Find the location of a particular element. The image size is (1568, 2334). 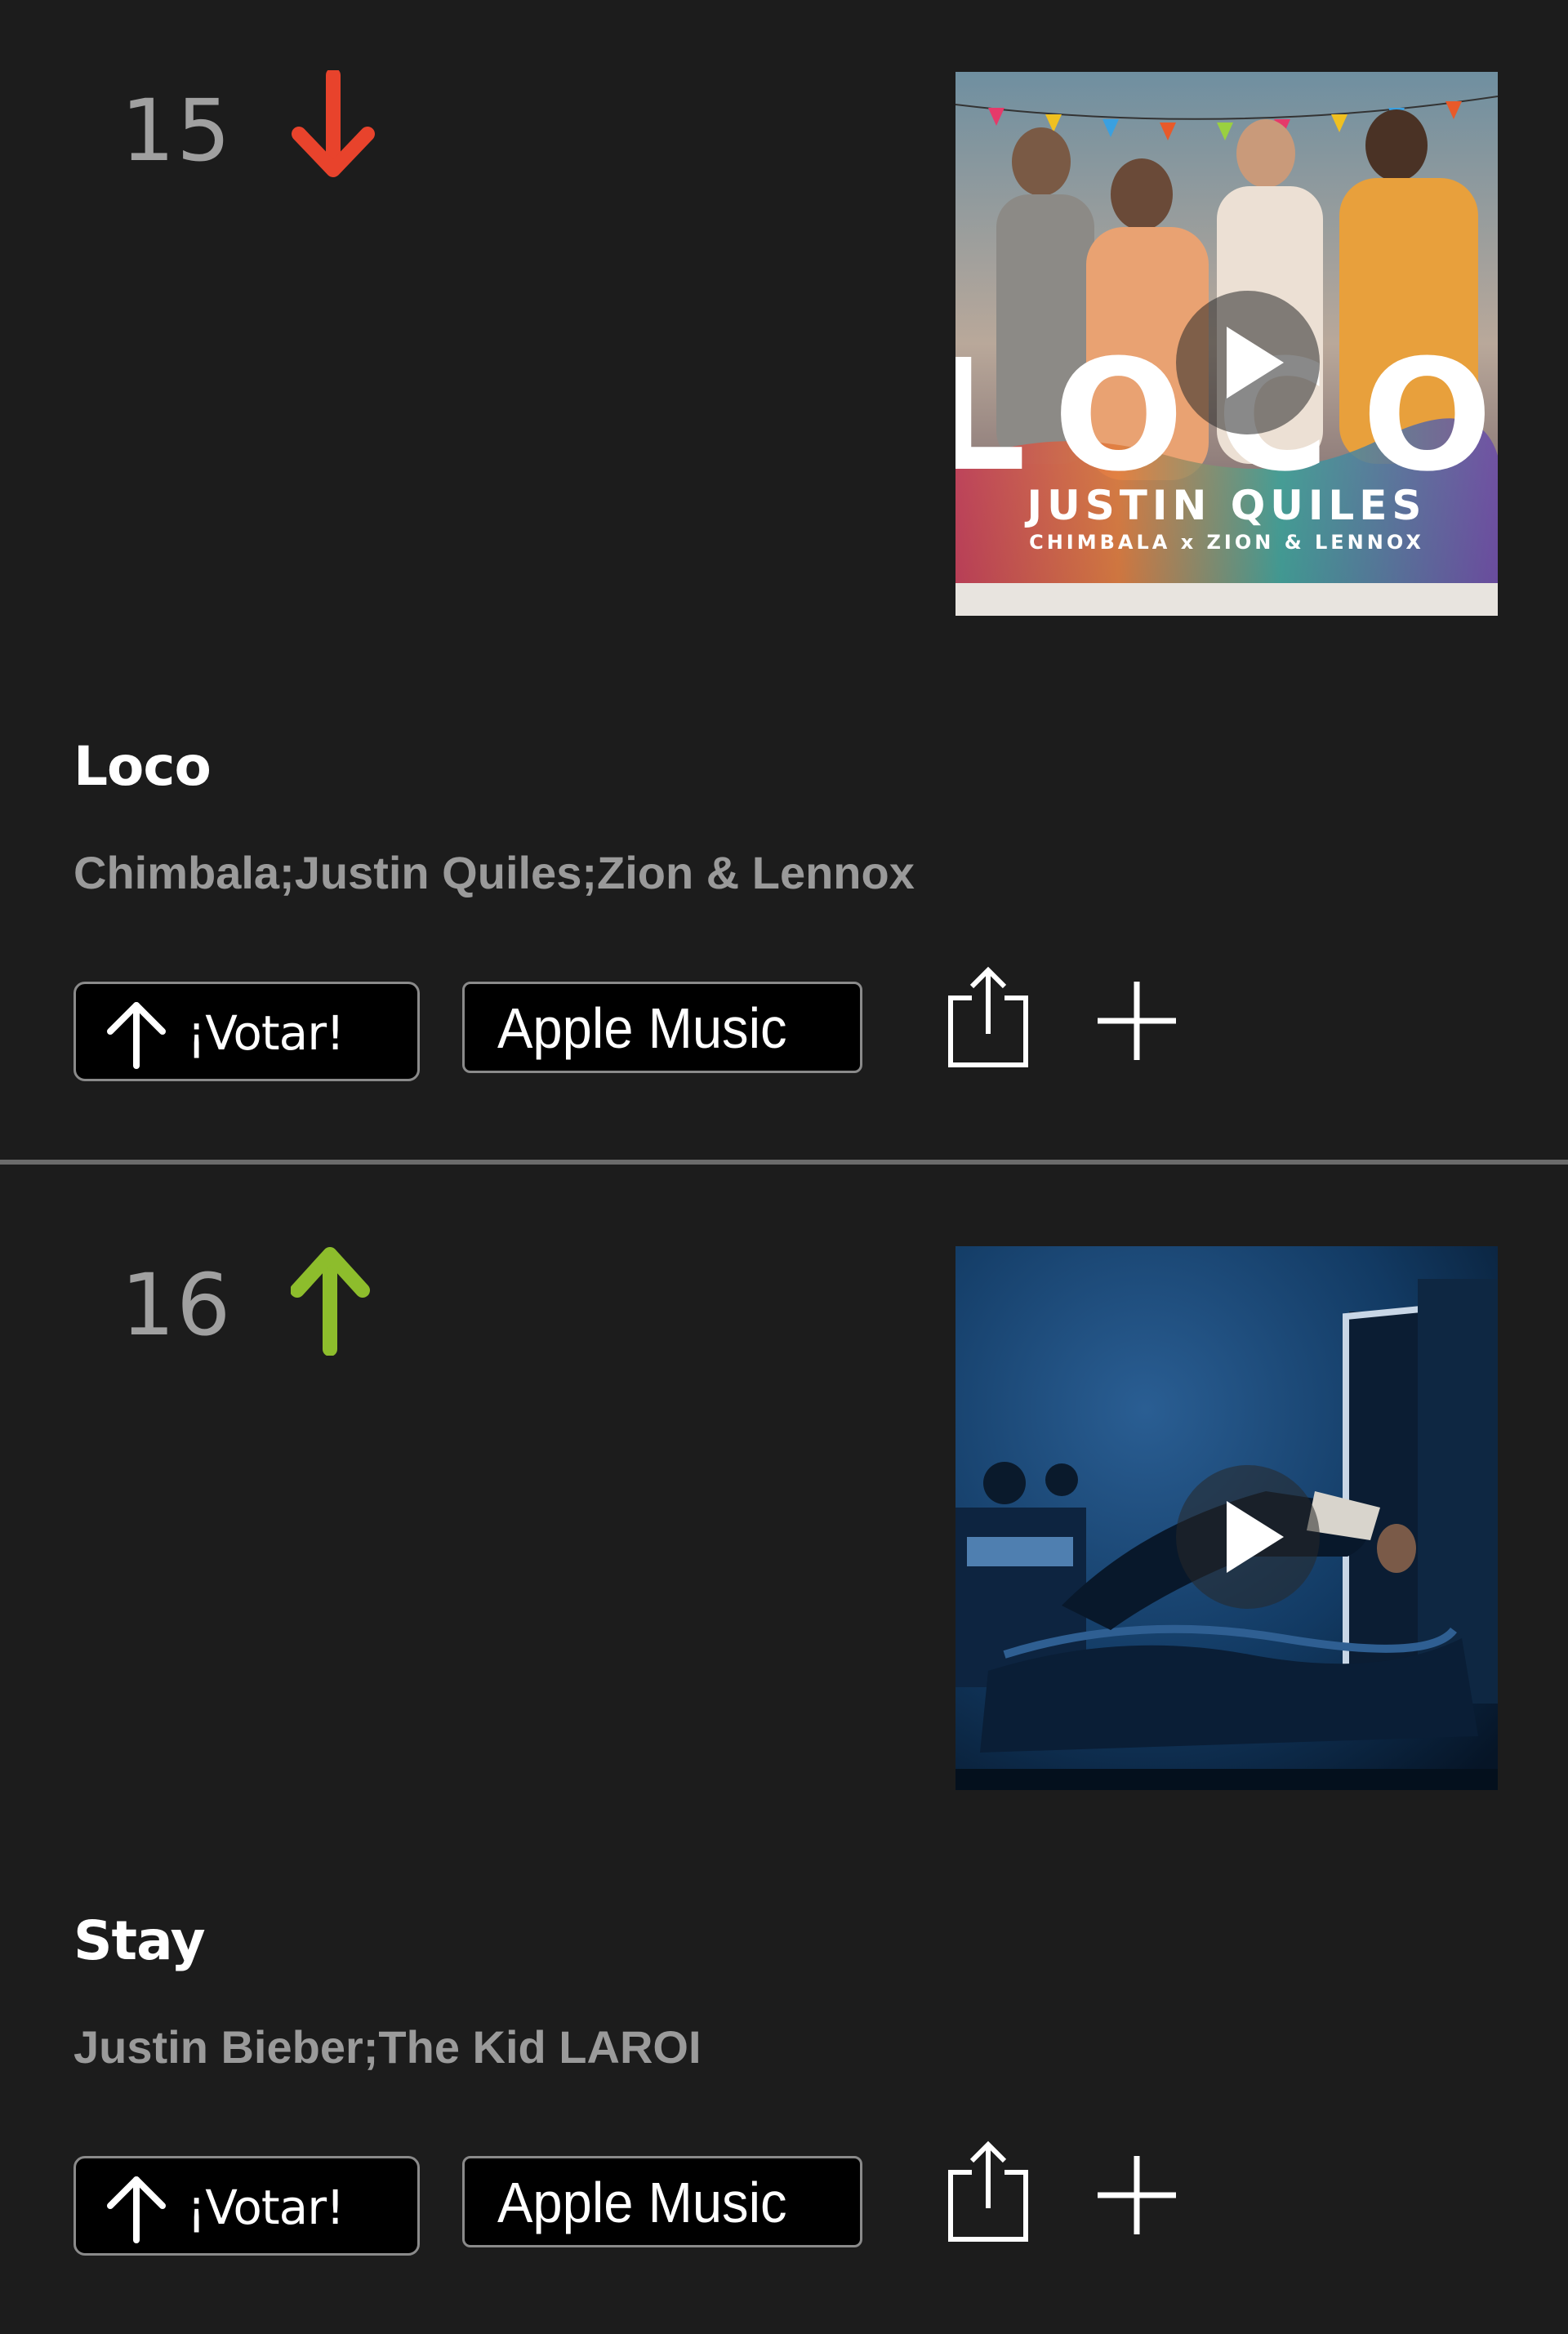

album-cover is located at coordinates (1227, 1518).